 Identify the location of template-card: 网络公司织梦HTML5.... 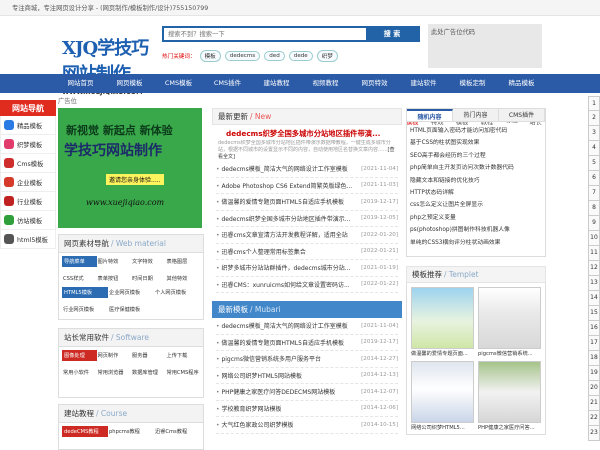
(442, 396).